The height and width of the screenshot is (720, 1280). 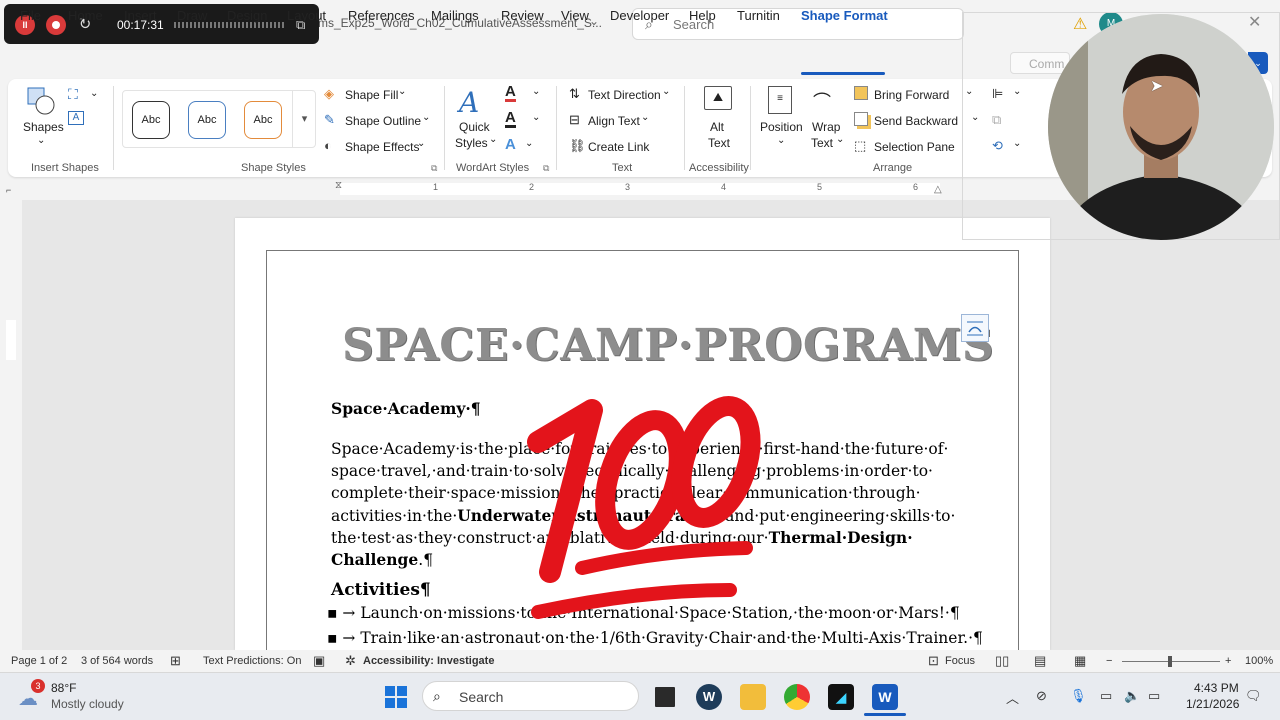 What do you see at coordinates (844, 15) in the screenshot?
I see `tab-shape-format: Shape Format` at bounding box center [844, 15].